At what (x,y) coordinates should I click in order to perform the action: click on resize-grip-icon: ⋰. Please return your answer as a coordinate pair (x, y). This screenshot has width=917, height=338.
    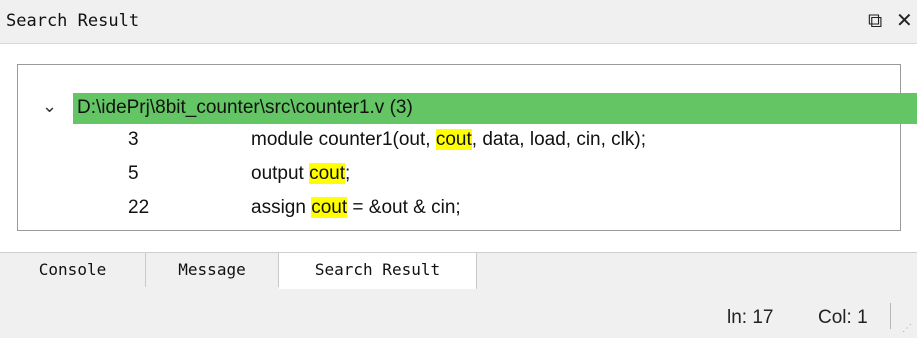
    Looking at the image, I should click on (907, 328).